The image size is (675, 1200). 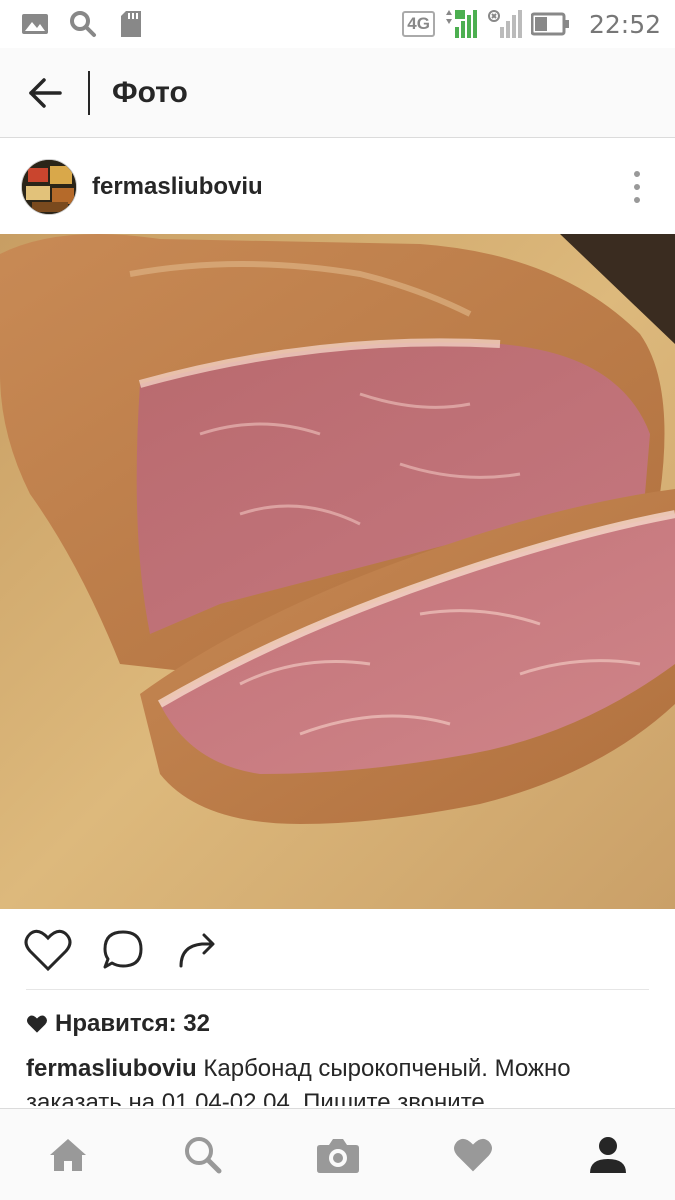 I want to click on more-vertical-icon, so click(x=637, y=174).